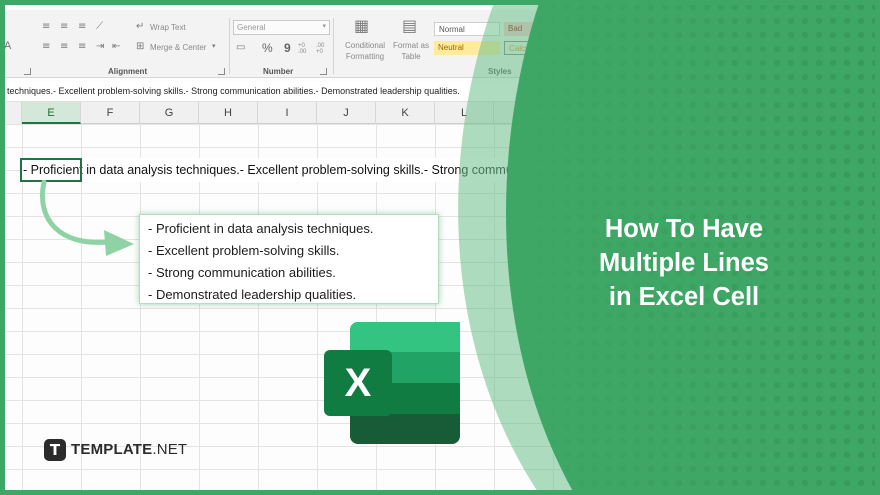  I want to click on number-format-select: General ▾, so click(281, 27).